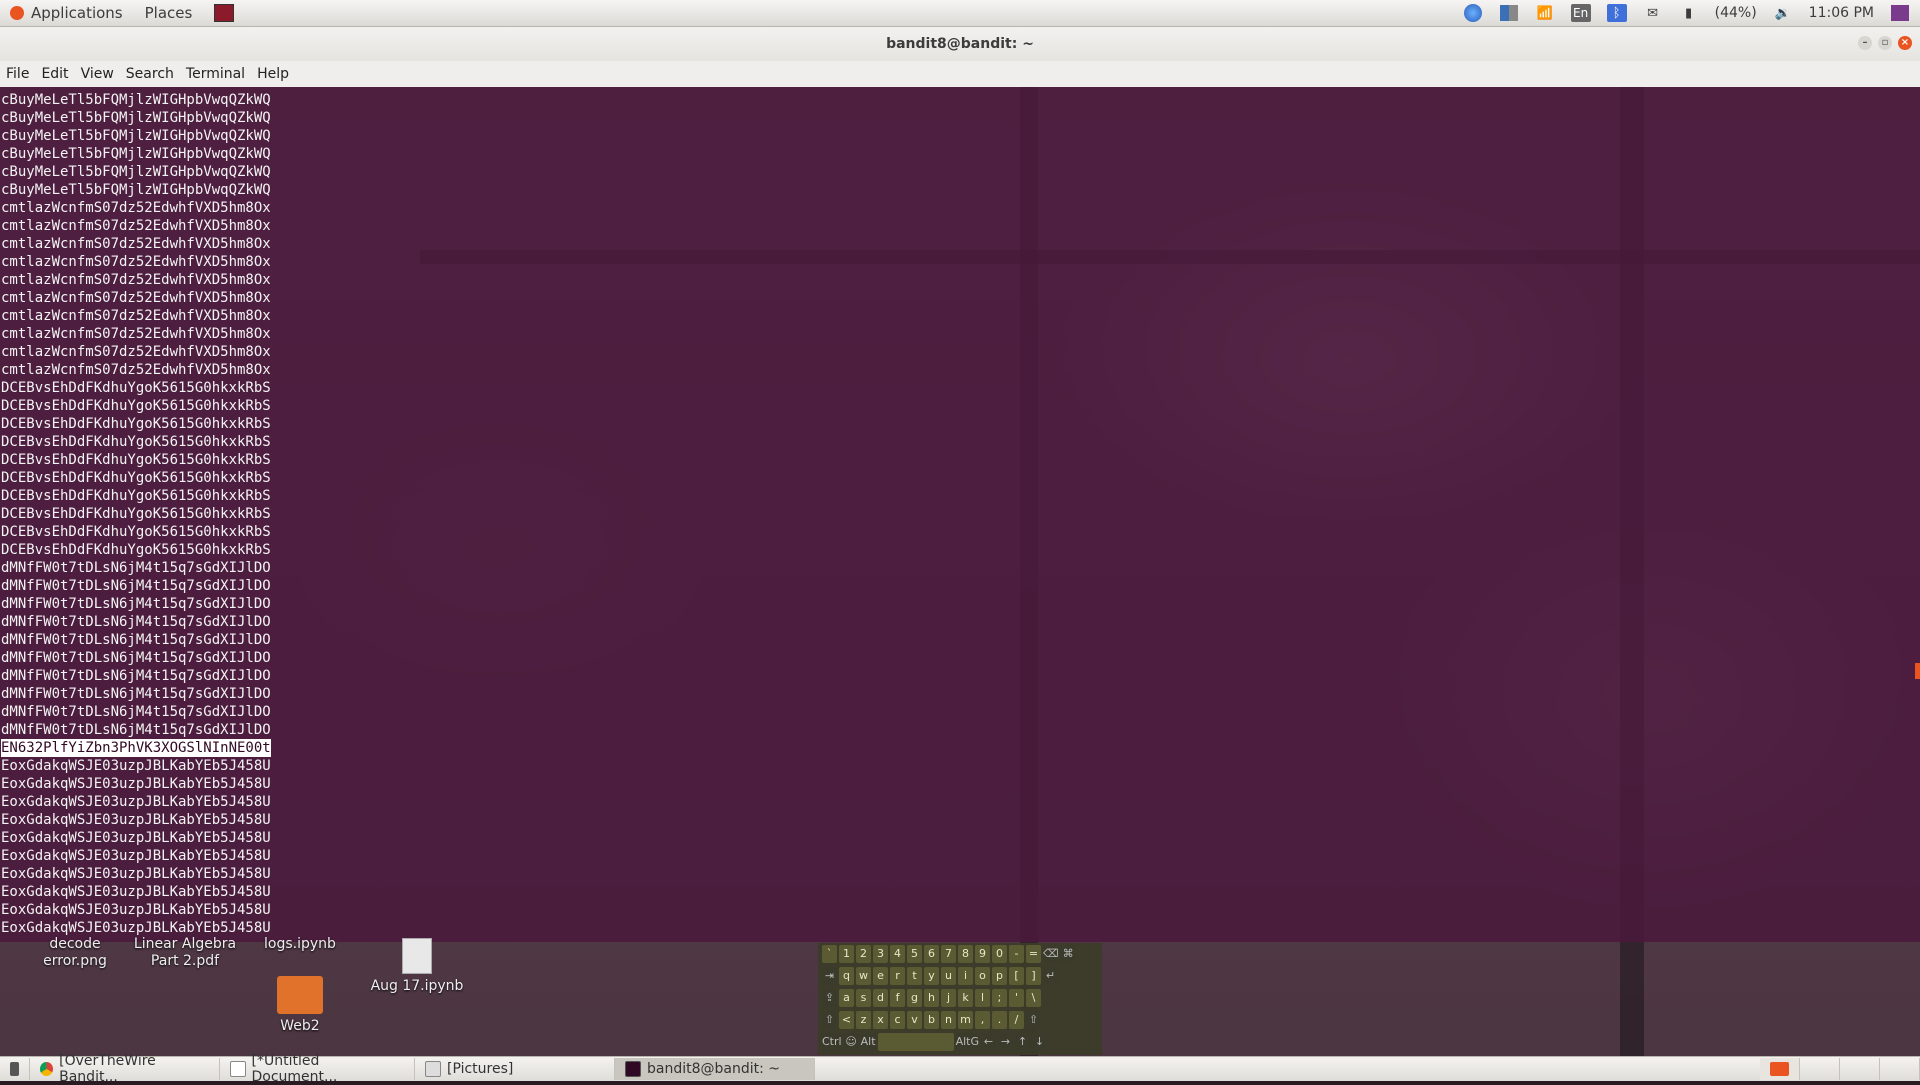 This screenshot has width=1920, height=1085. I want to click on menu-view: View, so click(97, 74).